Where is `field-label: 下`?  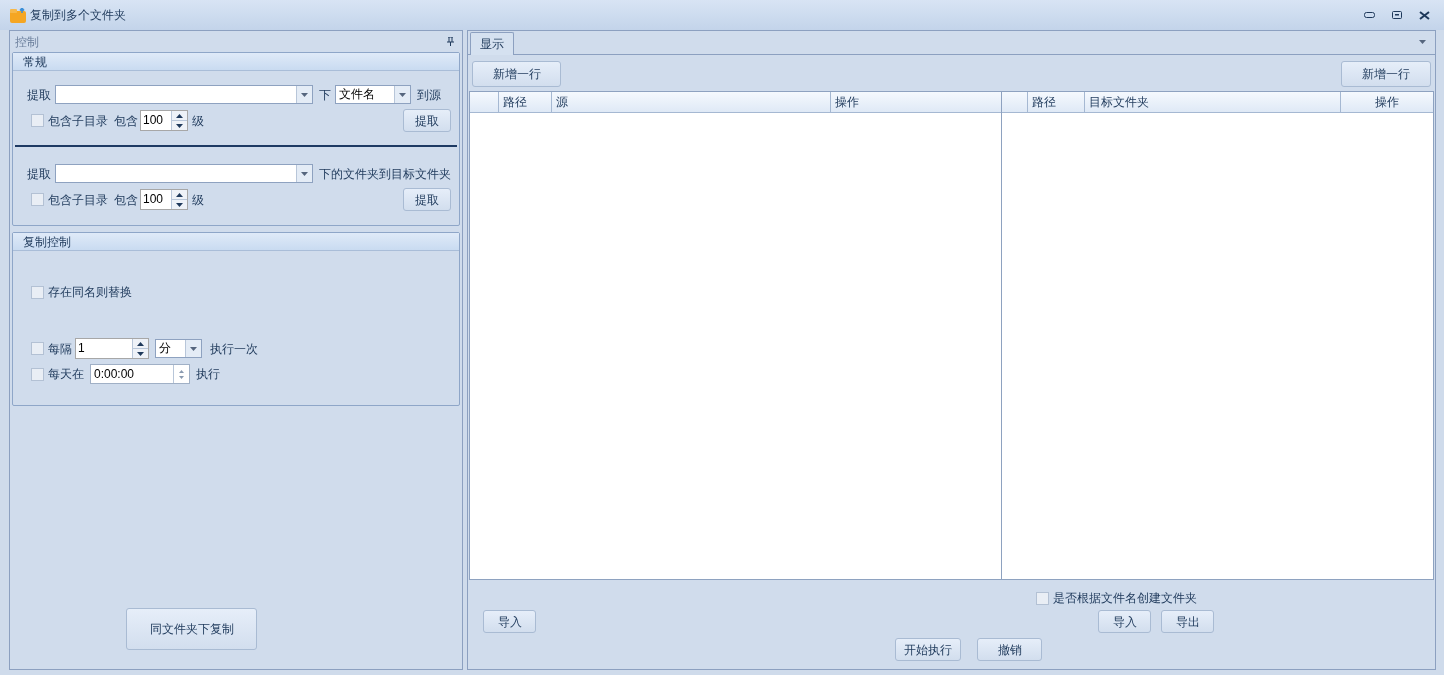
field-label: 下 is located at coordinates (325, 94).